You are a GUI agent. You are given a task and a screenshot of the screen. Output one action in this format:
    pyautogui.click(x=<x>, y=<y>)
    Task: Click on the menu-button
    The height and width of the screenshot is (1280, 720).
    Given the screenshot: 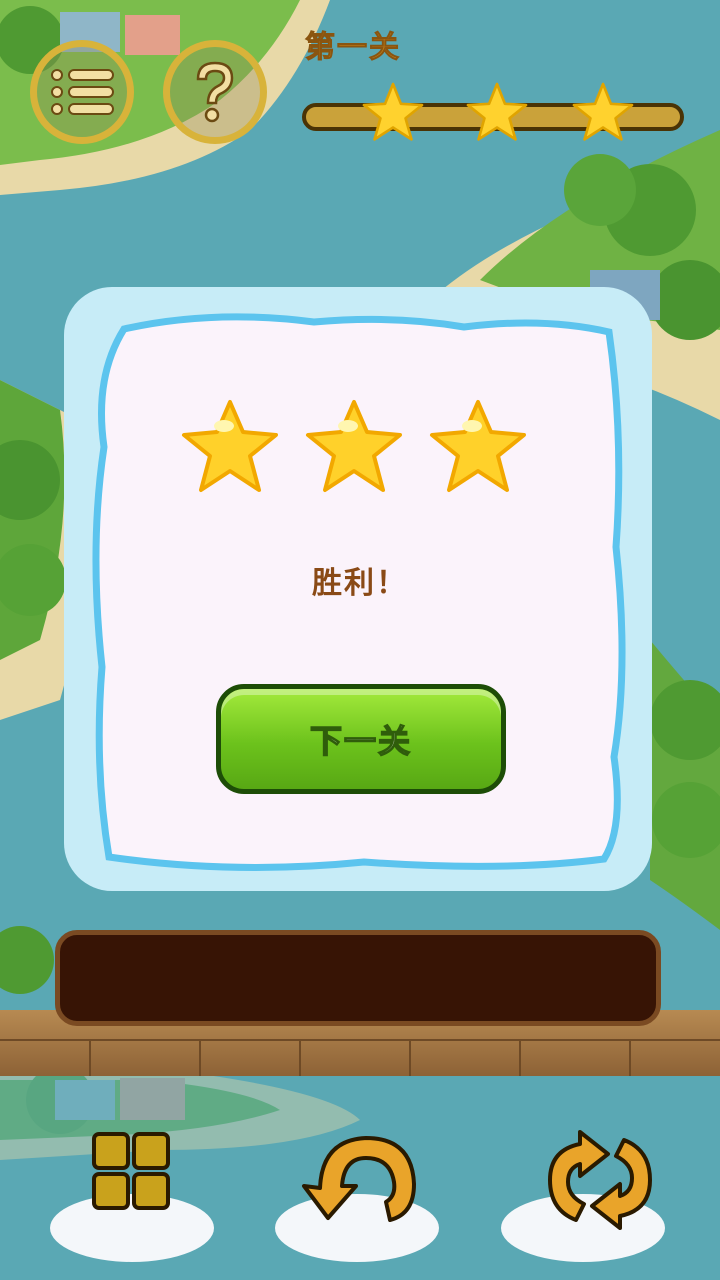 What is the action you would take?
    pyautogui.click(x=82, y=92)
    